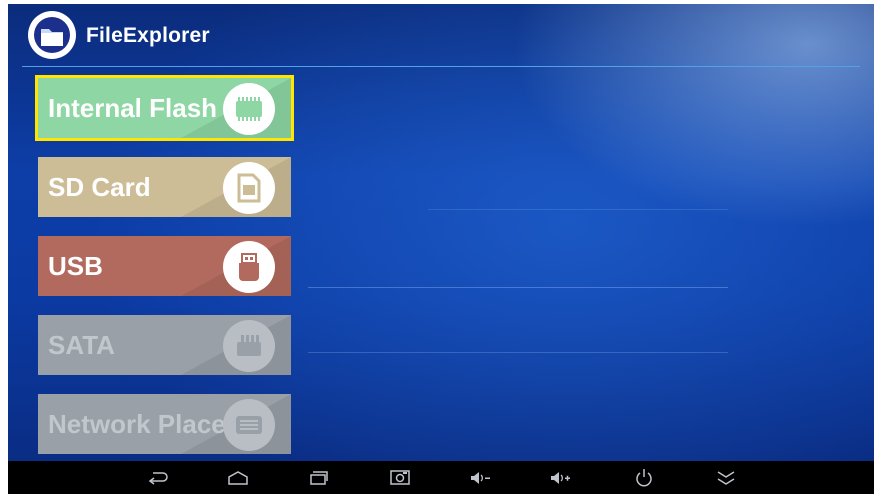 The width and height of the screenshot is (882, 504). What do you see at coordinates (441, 477) in the screenshot?
I see `navigation-bar` at bounding box center [441, 477].